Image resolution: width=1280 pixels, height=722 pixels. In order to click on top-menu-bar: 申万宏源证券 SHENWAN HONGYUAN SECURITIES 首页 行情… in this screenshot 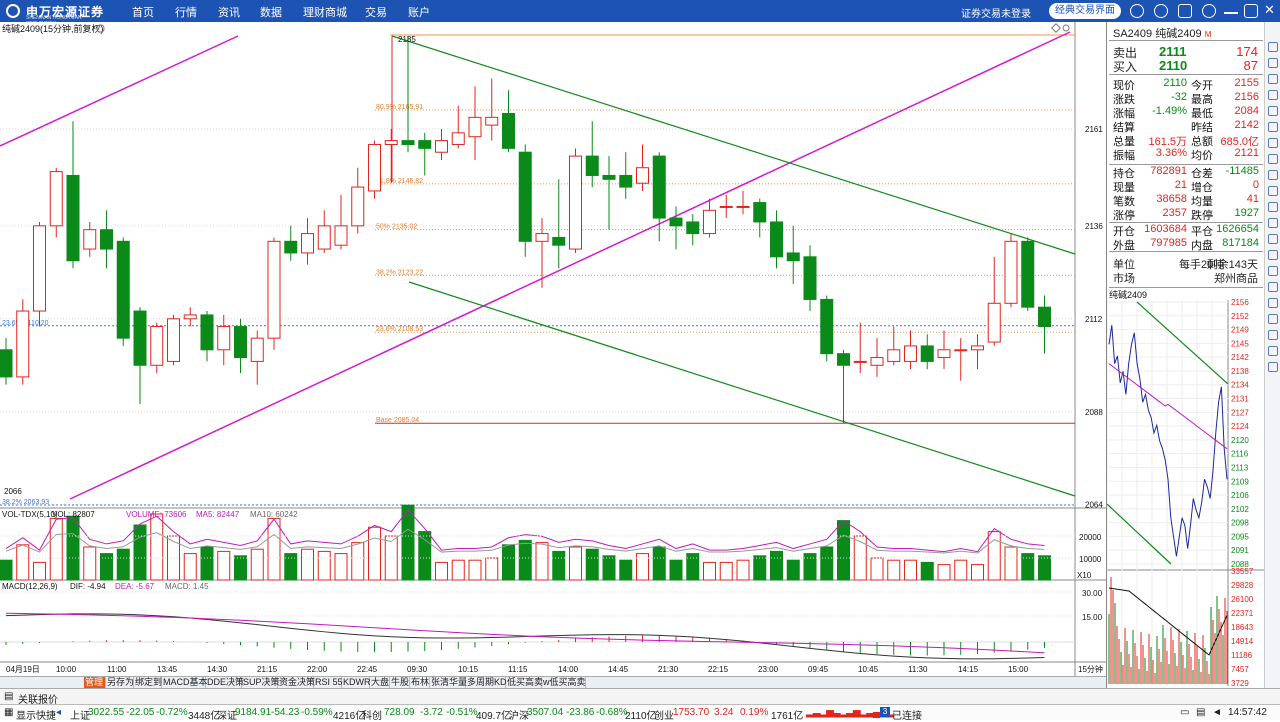, I will do `click(640, 13)`.